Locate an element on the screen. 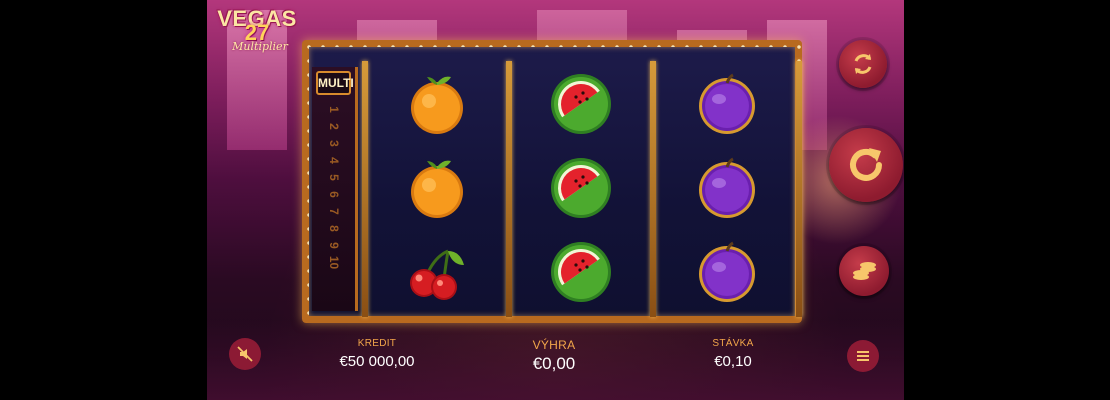  cherries-icon is located at coordinates (437, 274).